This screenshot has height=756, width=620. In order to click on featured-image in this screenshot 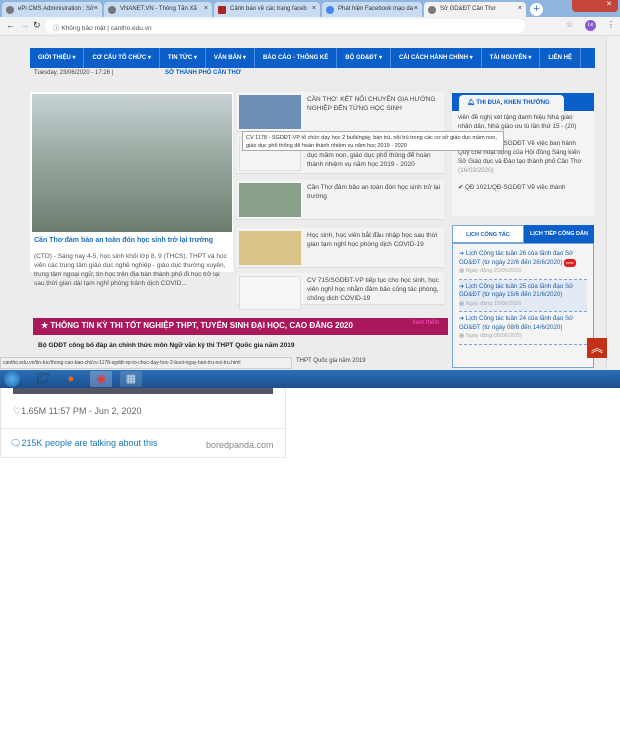, I will do `click(132, 163)`.